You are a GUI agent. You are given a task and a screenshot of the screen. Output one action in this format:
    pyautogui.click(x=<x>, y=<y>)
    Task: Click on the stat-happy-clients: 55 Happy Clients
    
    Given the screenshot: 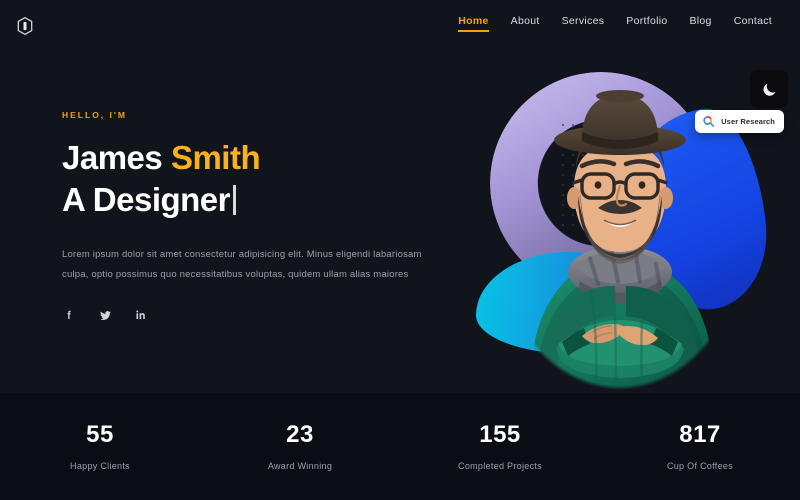 What is the action you would take?
    pyautogui.click(x=100, y=445)
    